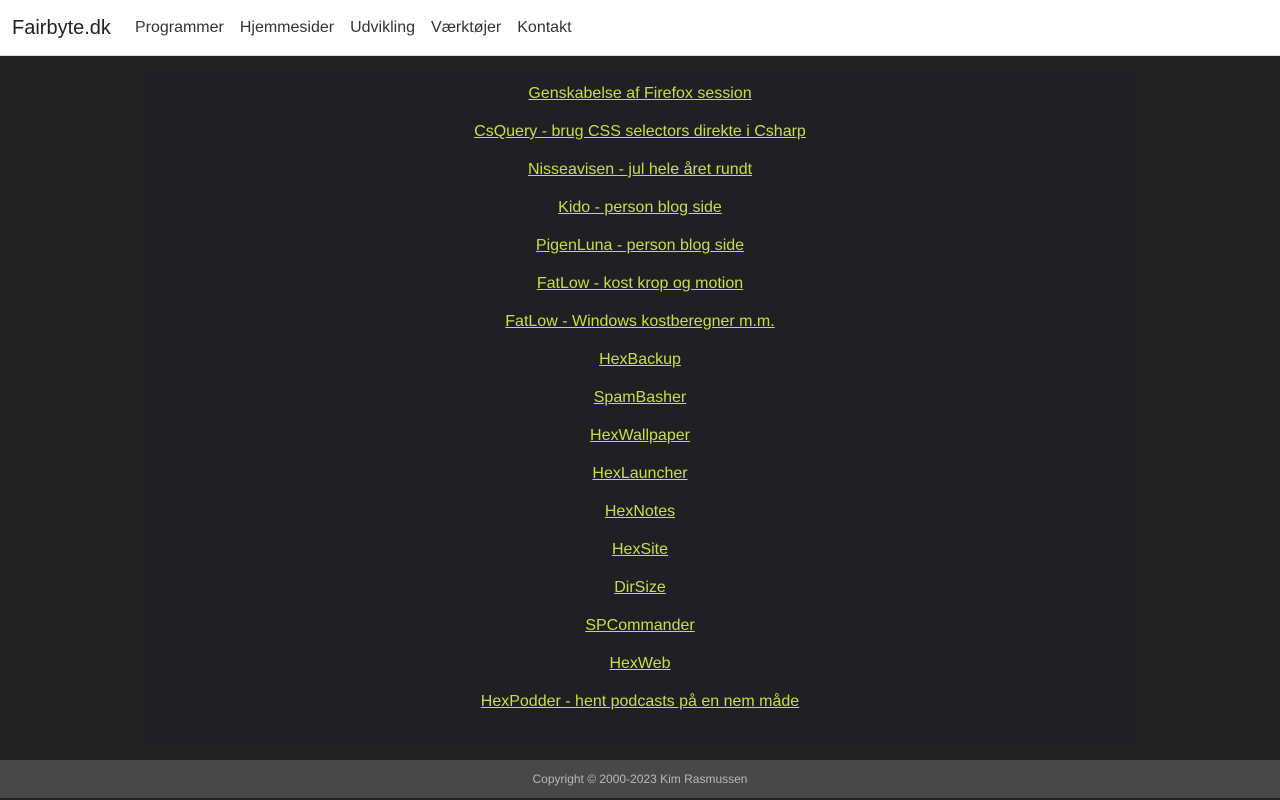 The width and height of the screenshot is (1280, 800). What do you see at coordinates (640, 397) in the screenshot?
I see `project-link: SpamBasher` at bounding box center [640, 397].